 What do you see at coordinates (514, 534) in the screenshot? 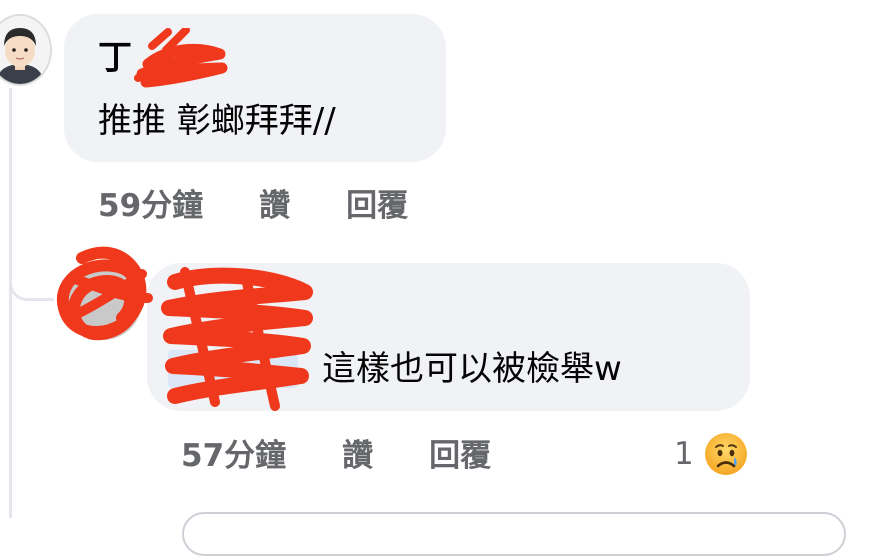
I see `next-comment-box` at bounding box center [514, 534].